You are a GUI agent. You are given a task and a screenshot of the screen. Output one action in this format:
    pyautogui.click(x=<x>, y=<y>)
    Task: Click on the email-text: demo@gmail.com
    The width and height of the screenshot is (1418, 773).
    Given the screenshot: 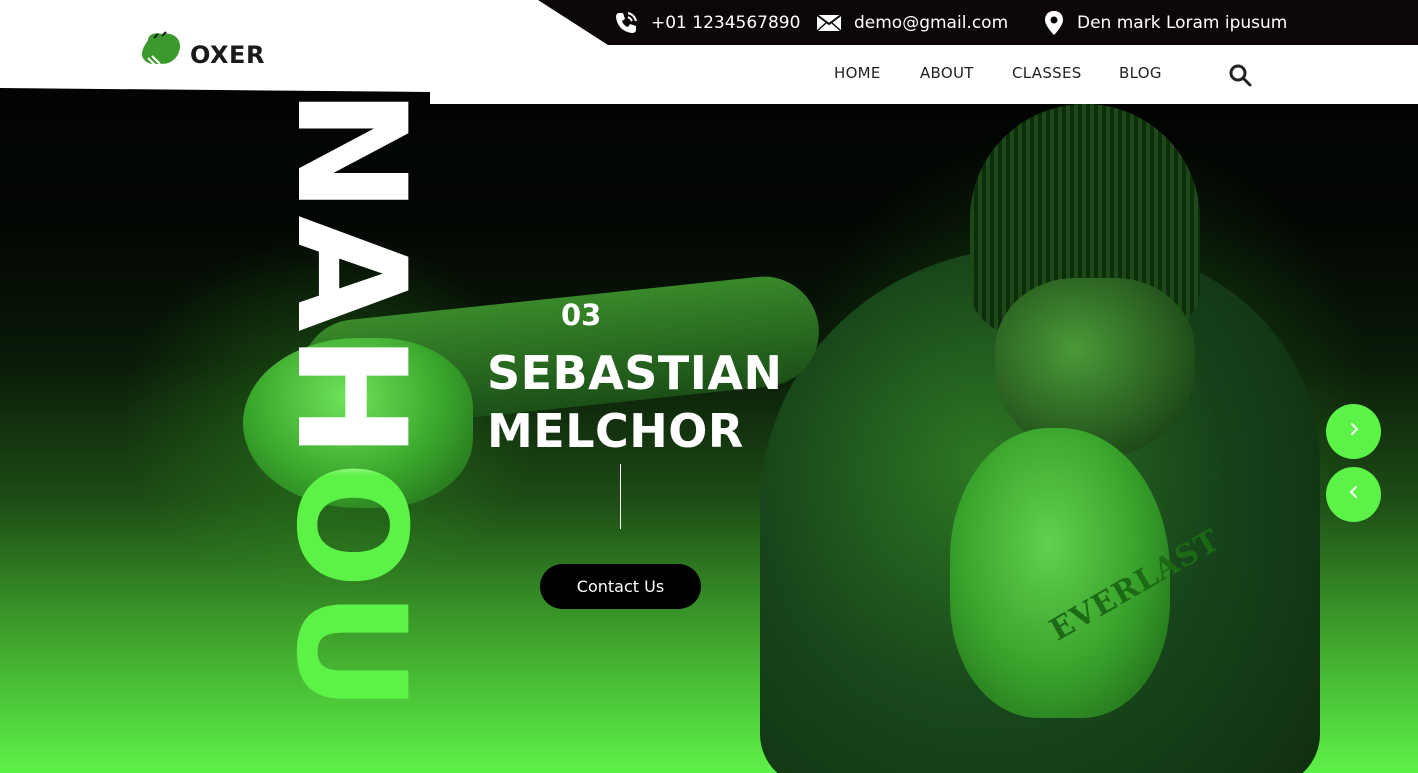 What is the action you would take?
    pyautogui.click(x=931, y=22)
    